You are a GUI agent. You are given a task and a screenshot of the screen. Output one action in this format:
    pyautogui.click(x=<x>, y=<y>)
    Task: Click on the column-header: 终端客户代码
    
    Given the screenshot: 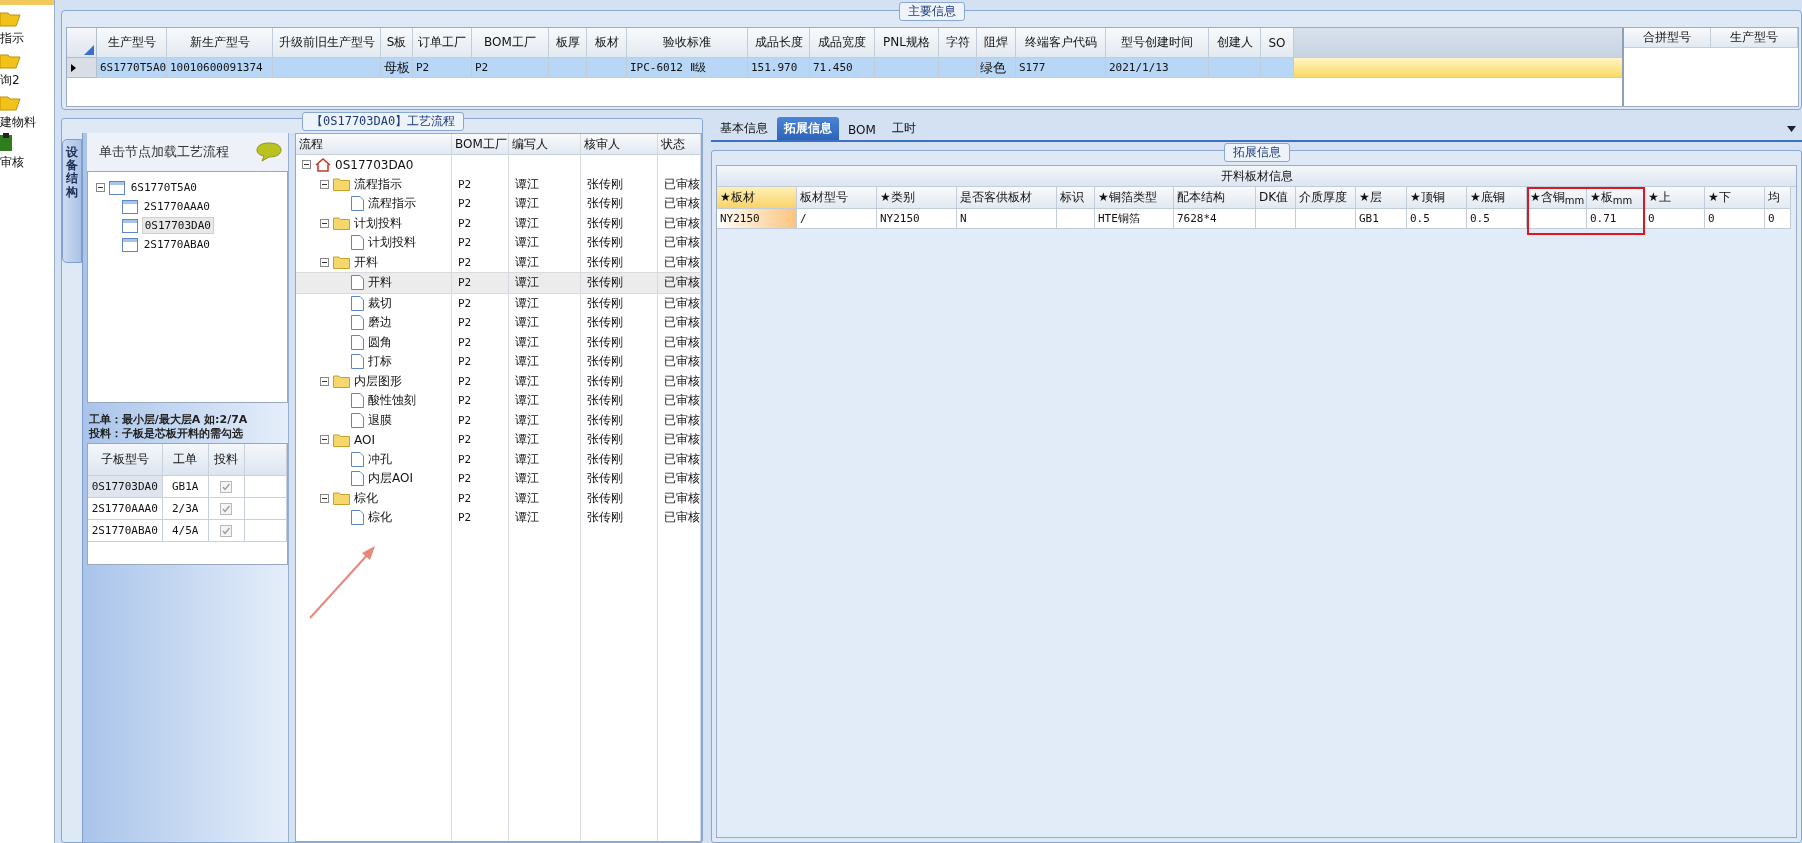 What is the action you would take?
    pyautogui.click(x=1061, y=43)
    